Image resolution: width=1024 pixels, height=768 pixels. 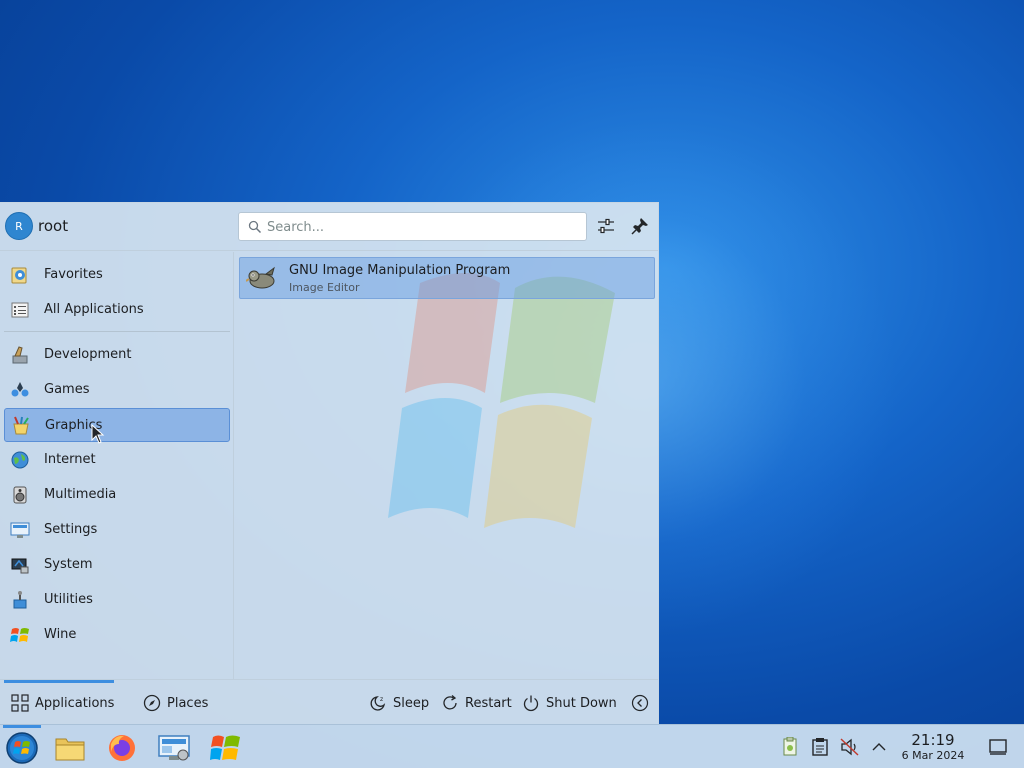 I want to click on category-label: Development, so click(x=88, y=354).